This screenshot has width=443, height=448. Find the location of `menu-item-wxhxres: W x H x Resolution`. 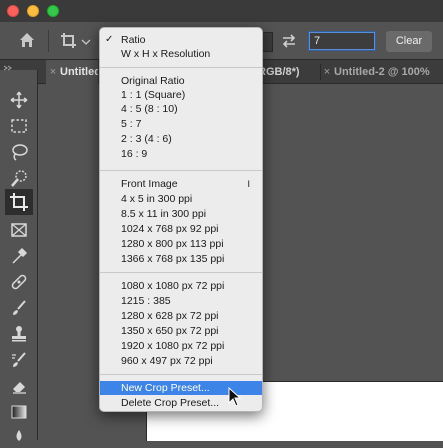

menu-item-wxhxres: W x H x Resolution is located at coordinates (181, 54).